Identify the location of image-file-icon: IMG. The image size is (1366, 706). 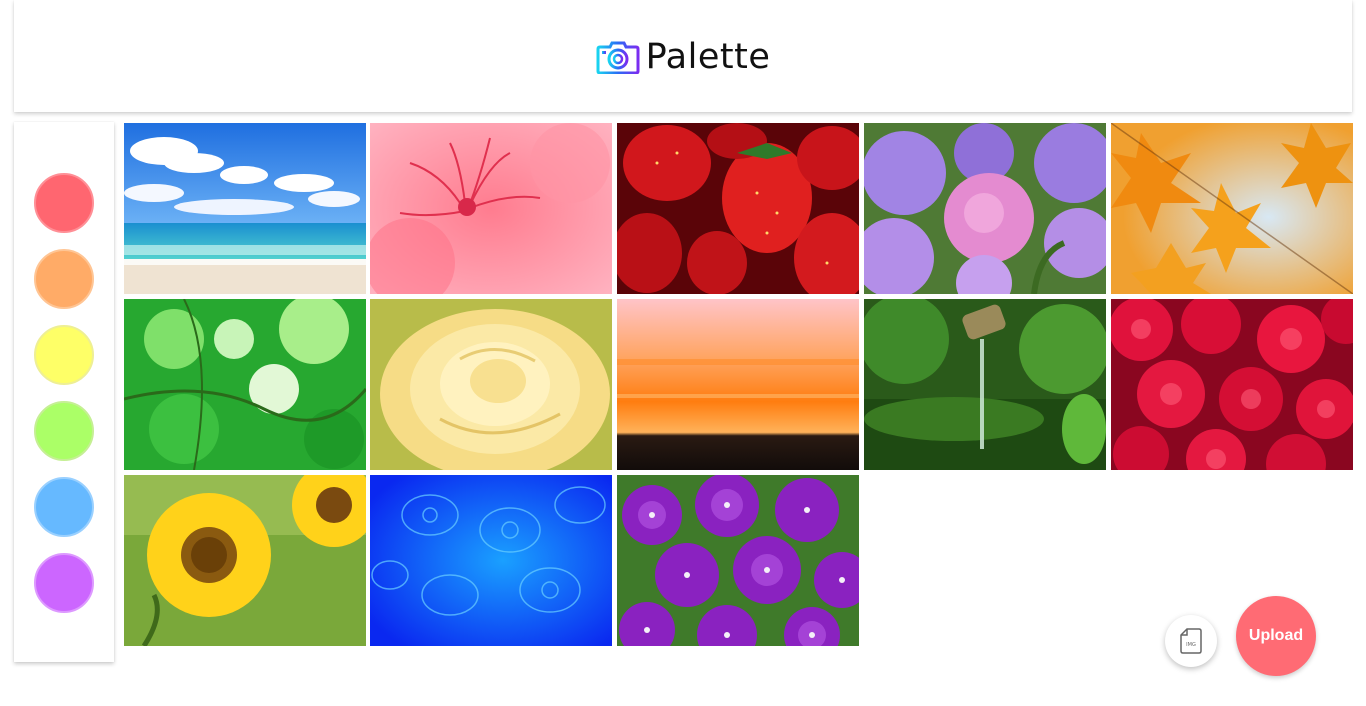
(1191, 641).